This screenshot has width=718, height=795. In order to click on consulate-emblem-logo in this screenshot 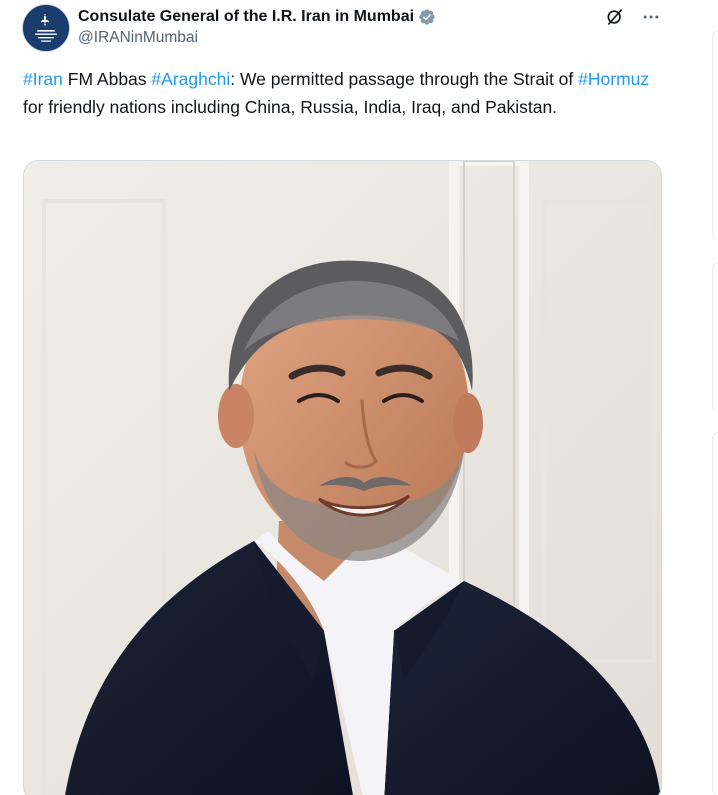, I will do `click(46, 28)`.